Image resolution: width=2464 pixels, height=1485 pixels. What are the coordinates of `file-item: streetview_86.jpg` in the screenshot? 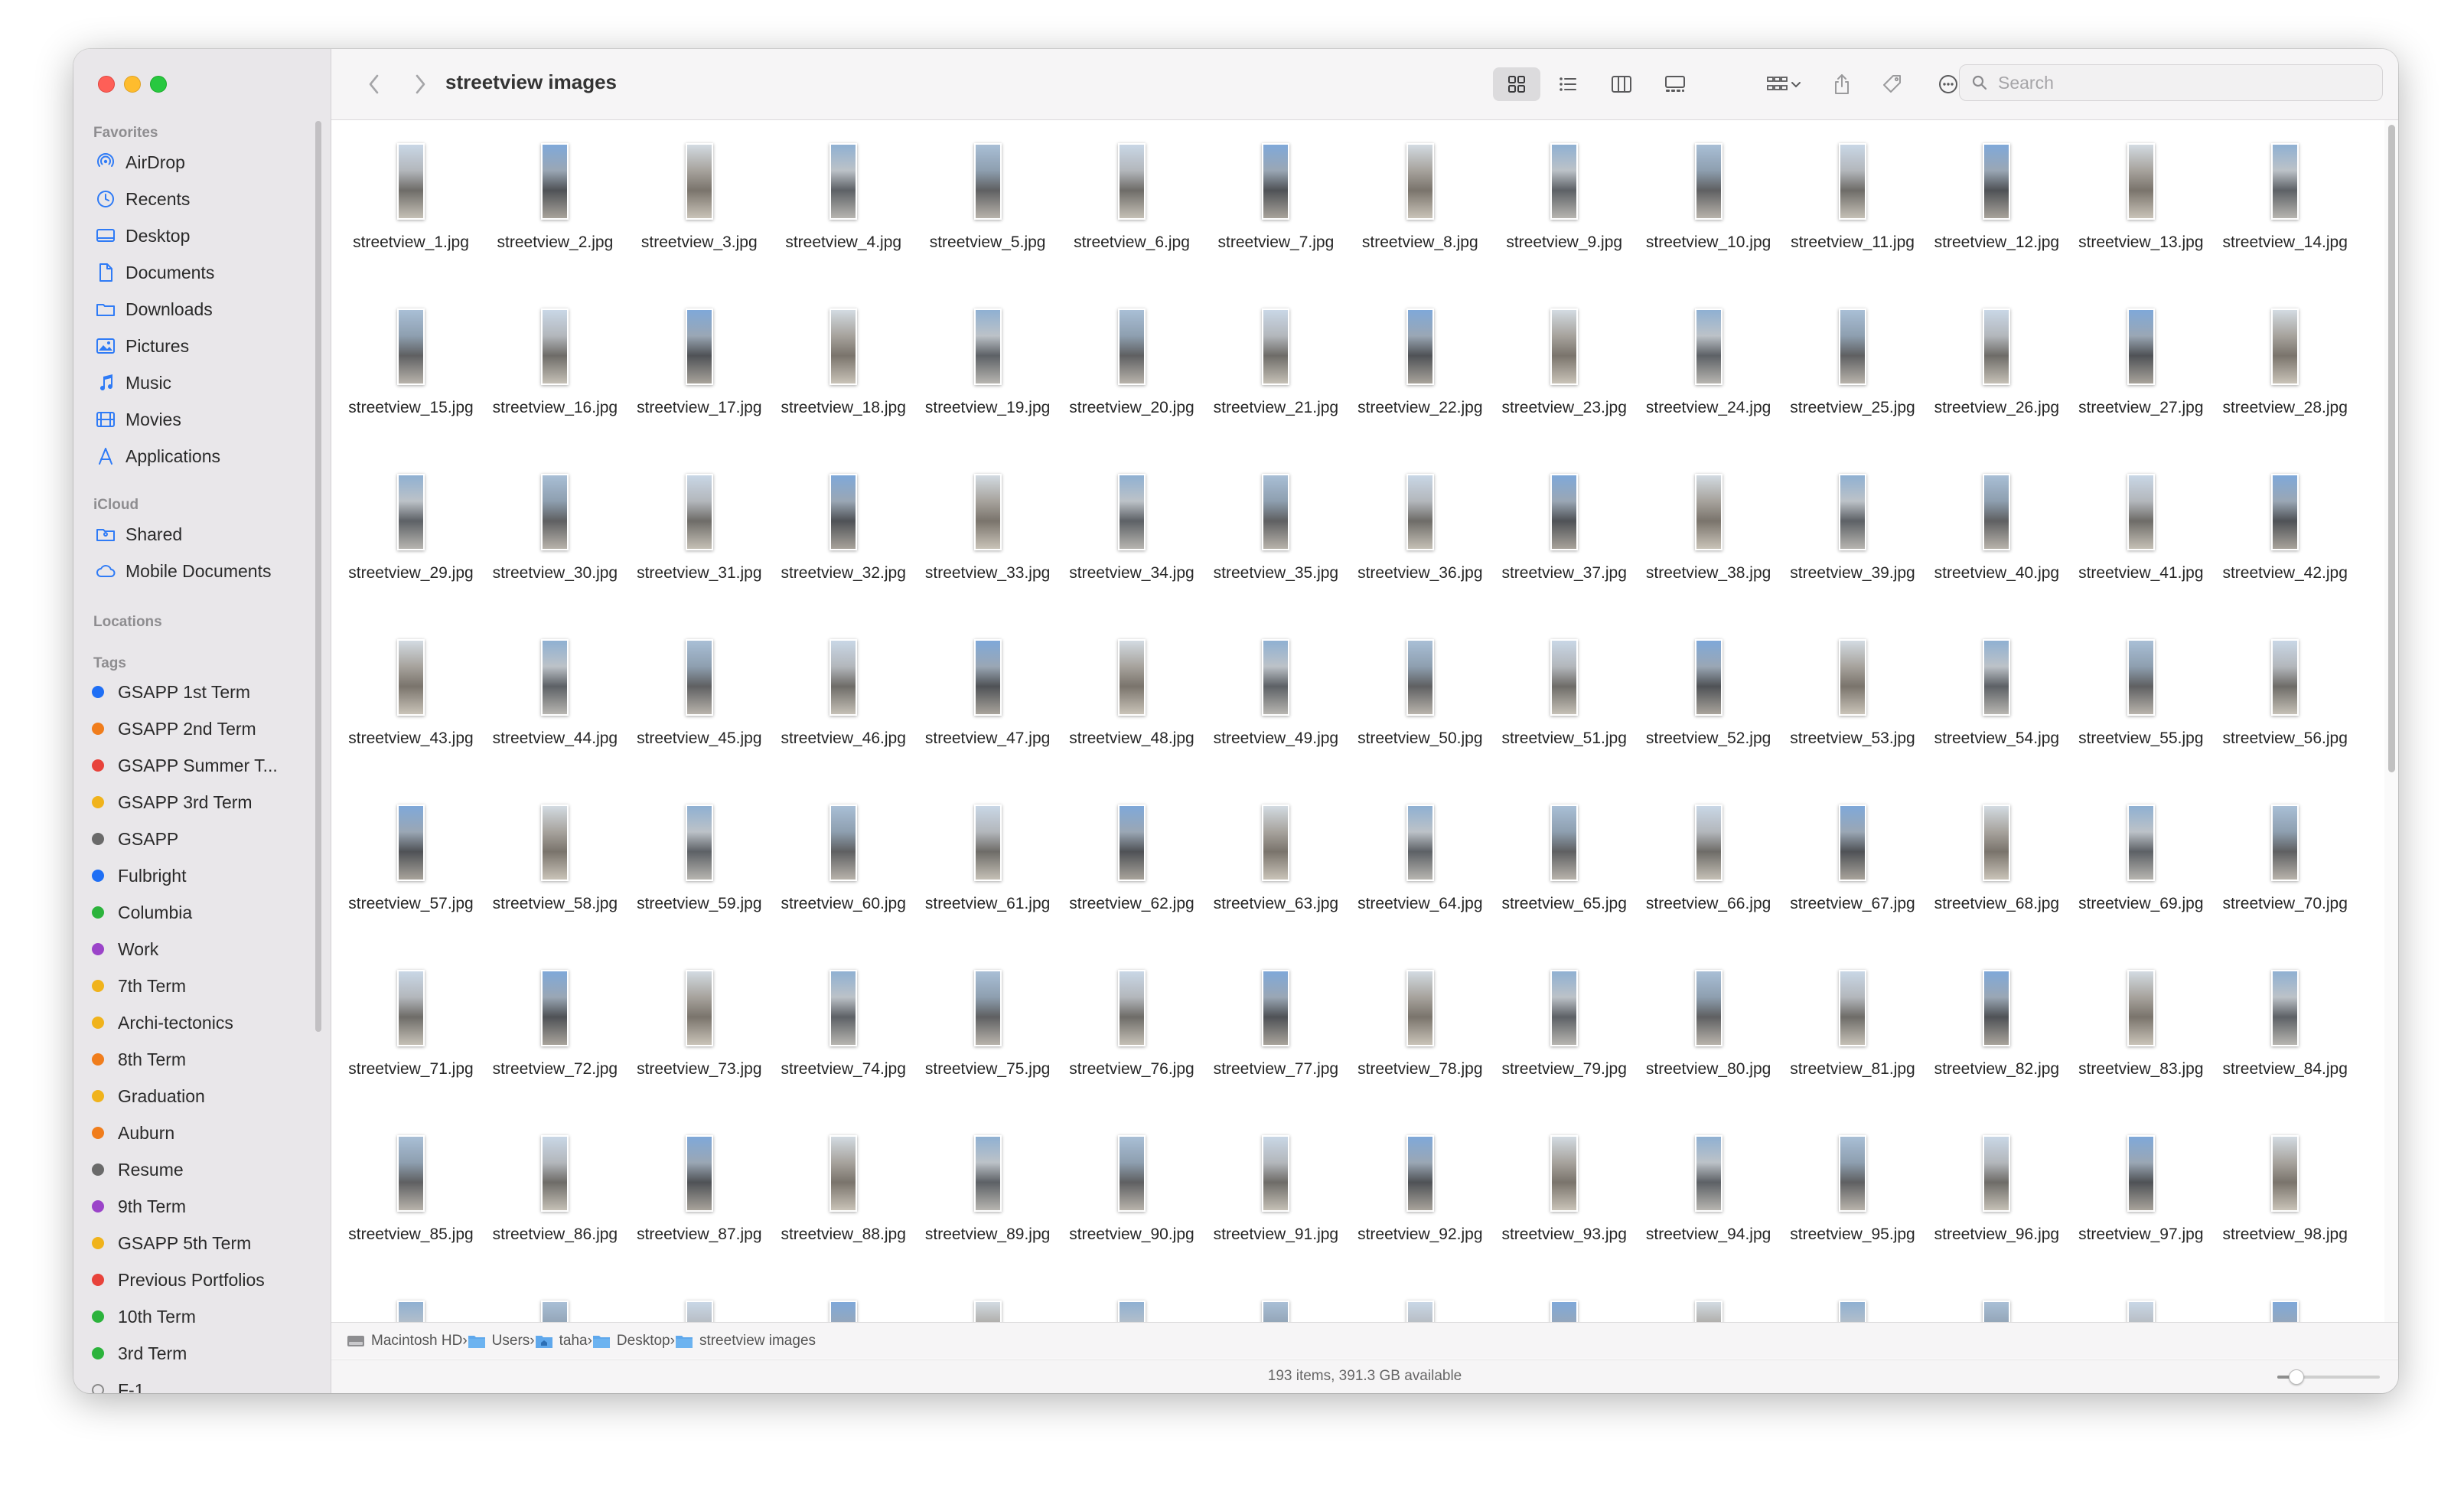 It's located at (555, 1195).